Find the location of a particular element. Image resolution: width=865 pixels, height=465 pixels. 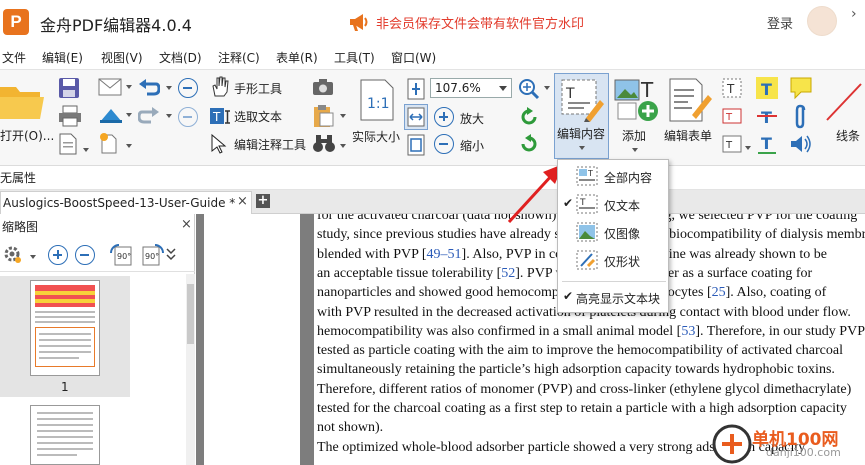

tab-document: Auslogics-BoostSpeed-13-User-Guide * × is located at coordinates (126, 202).